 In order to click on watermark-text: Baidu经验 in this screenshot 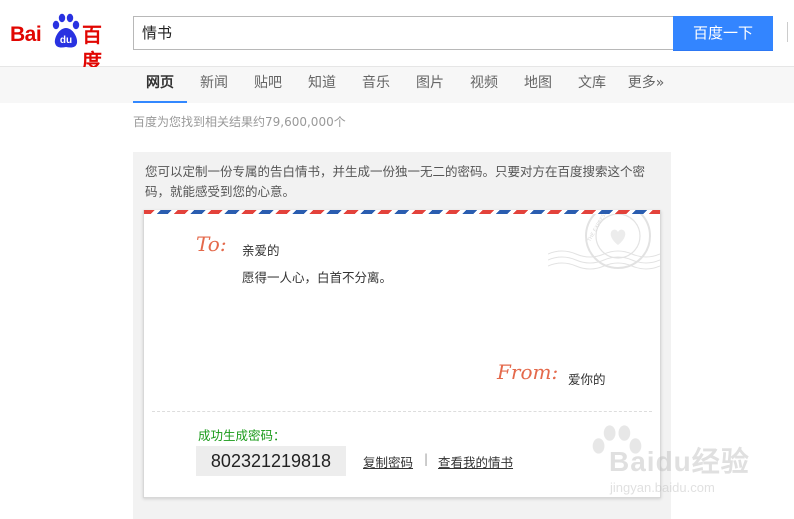, I will do `click(679, 461)`.